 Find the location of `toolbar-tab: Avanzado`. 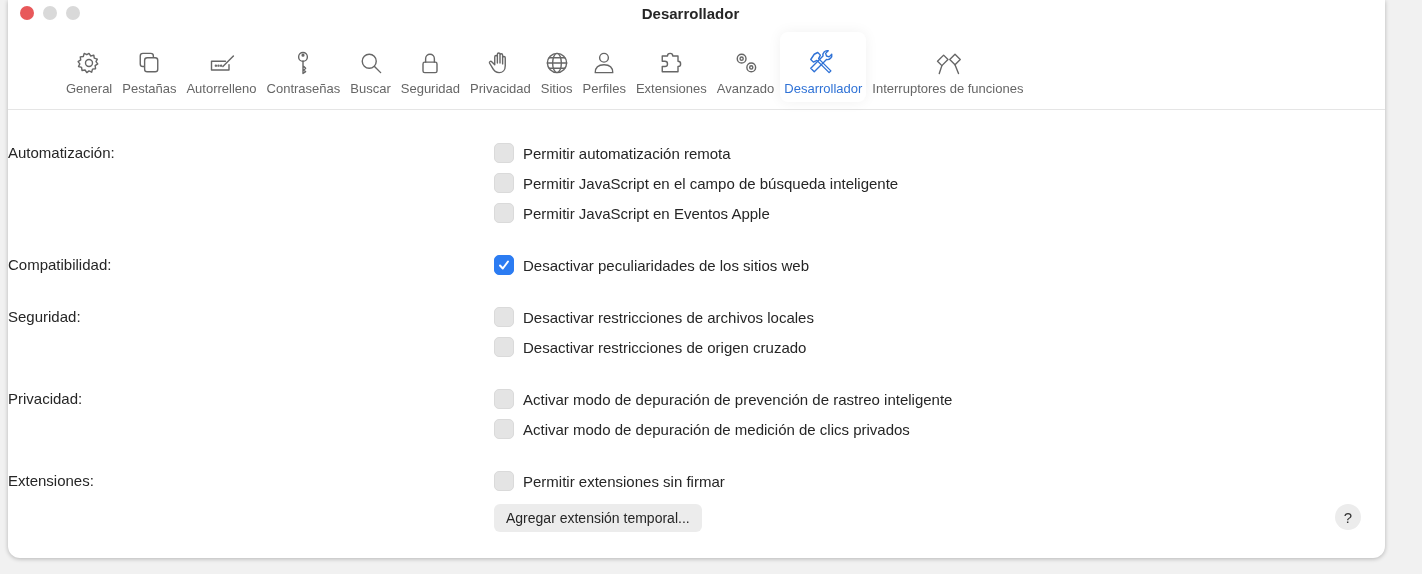

toolbar-tab: Avanzado is located at coordinates (745, 67).